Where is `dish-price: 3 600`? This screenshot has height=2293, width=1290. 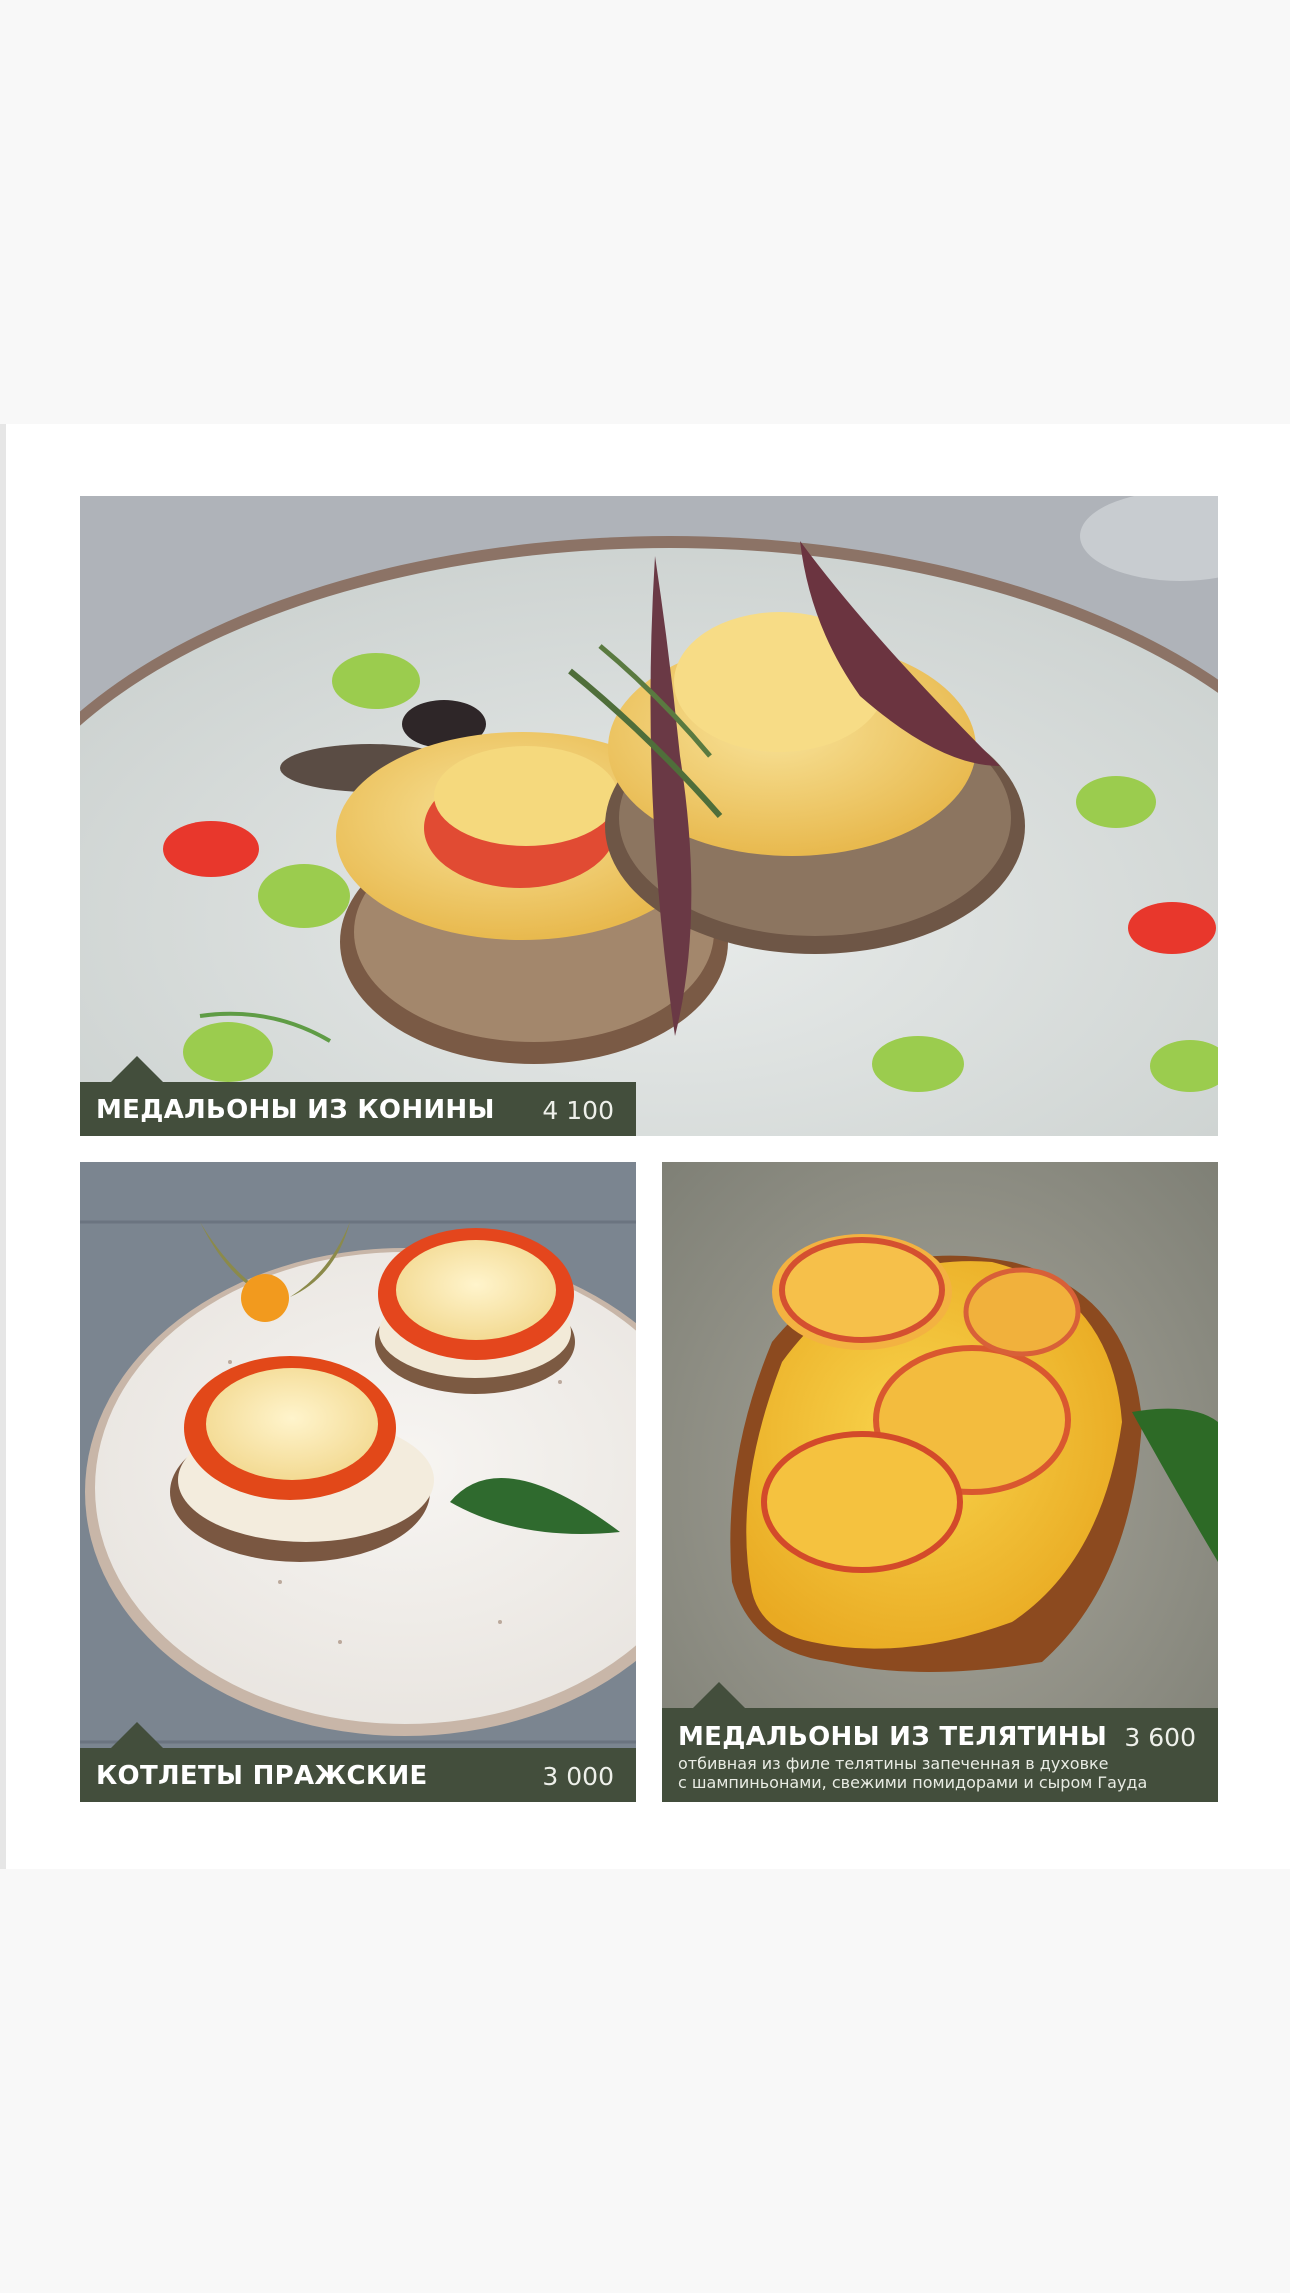 dish-price: 3 600 is located at coordinates (1160, 1737).